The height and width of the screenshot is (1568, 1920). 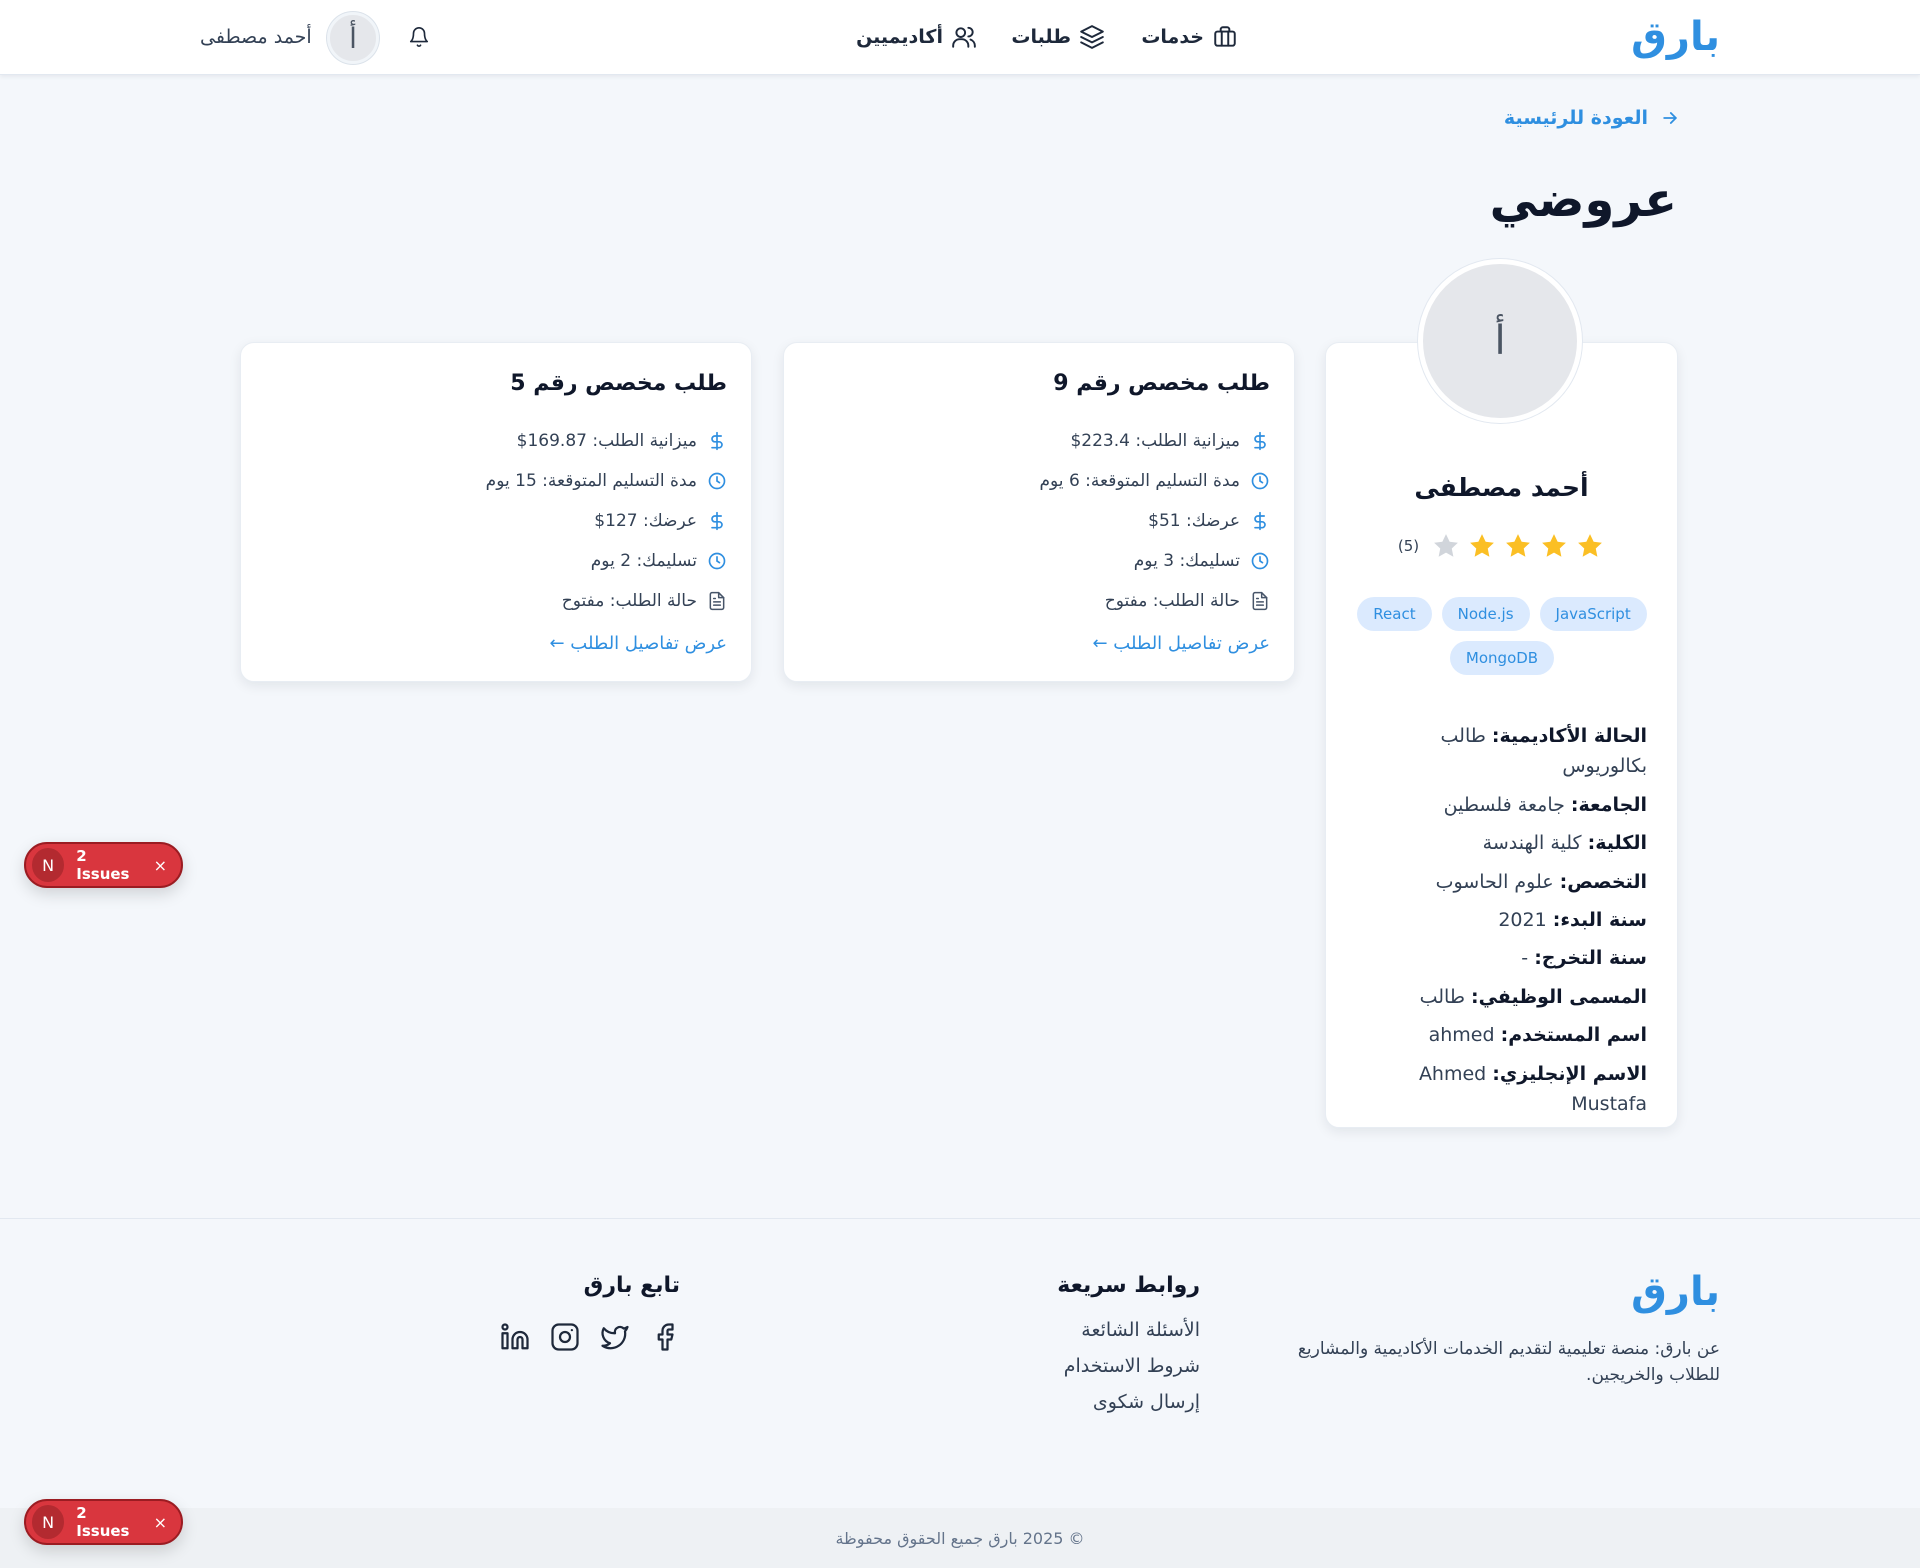 I want to click on top-navbar: بارق خدمات طلبات أكاديميين أ أحمد مصطفى, so click(x=960, y=37).